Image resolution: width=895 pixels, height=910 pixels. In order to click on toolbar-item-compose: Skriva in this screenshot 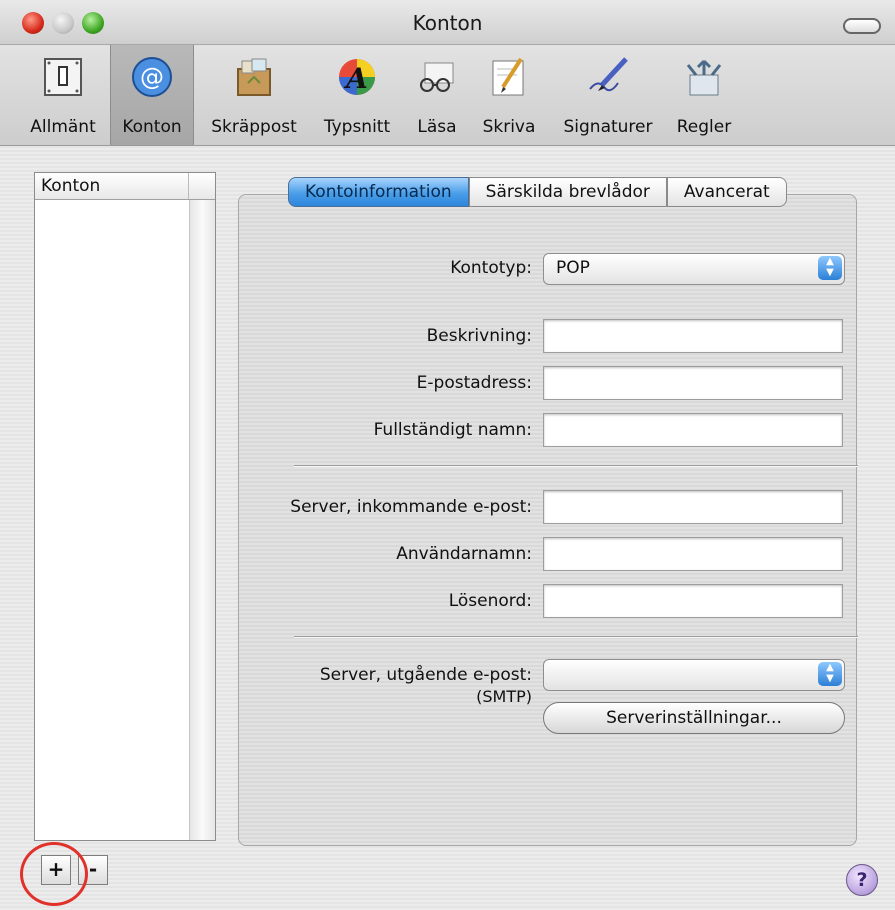, I will do `click(509, 95)`.